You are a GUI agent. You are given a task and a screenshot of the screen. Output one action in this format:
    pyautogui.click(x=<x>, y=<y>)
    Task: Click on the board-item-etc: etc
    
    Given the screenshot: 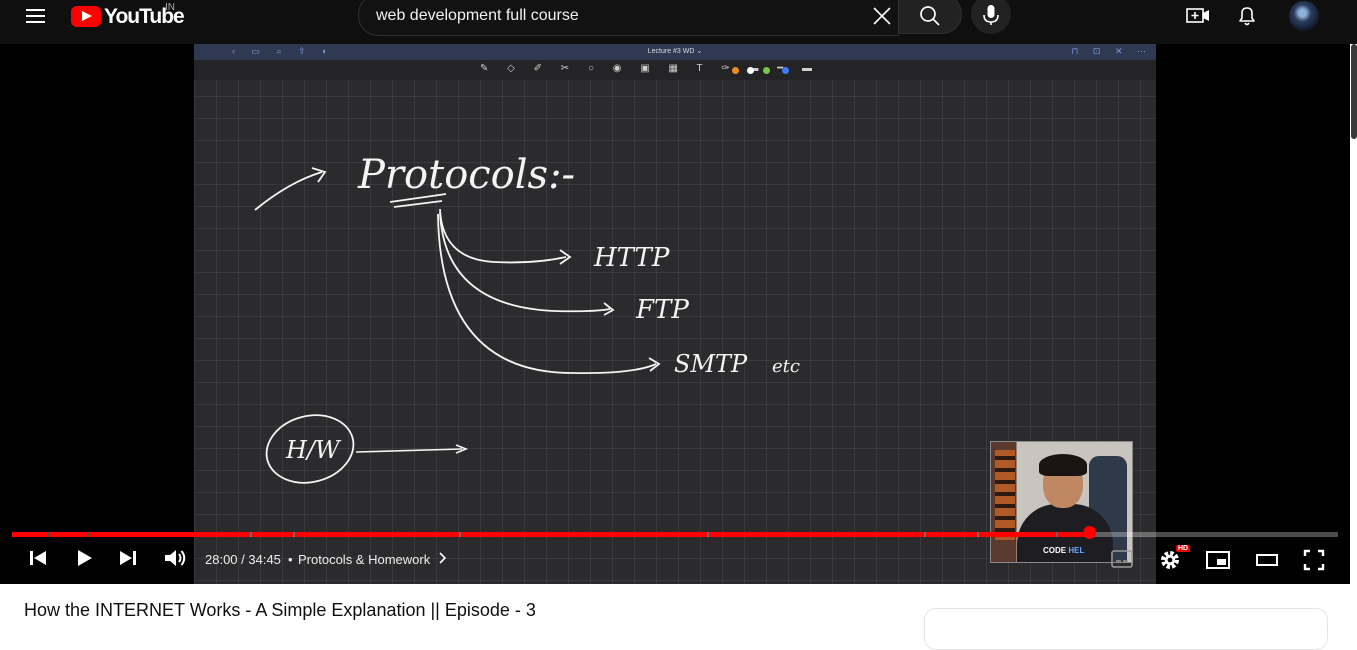 What is the action you would take?
    pyautogui.click(x=786, y=366)
    